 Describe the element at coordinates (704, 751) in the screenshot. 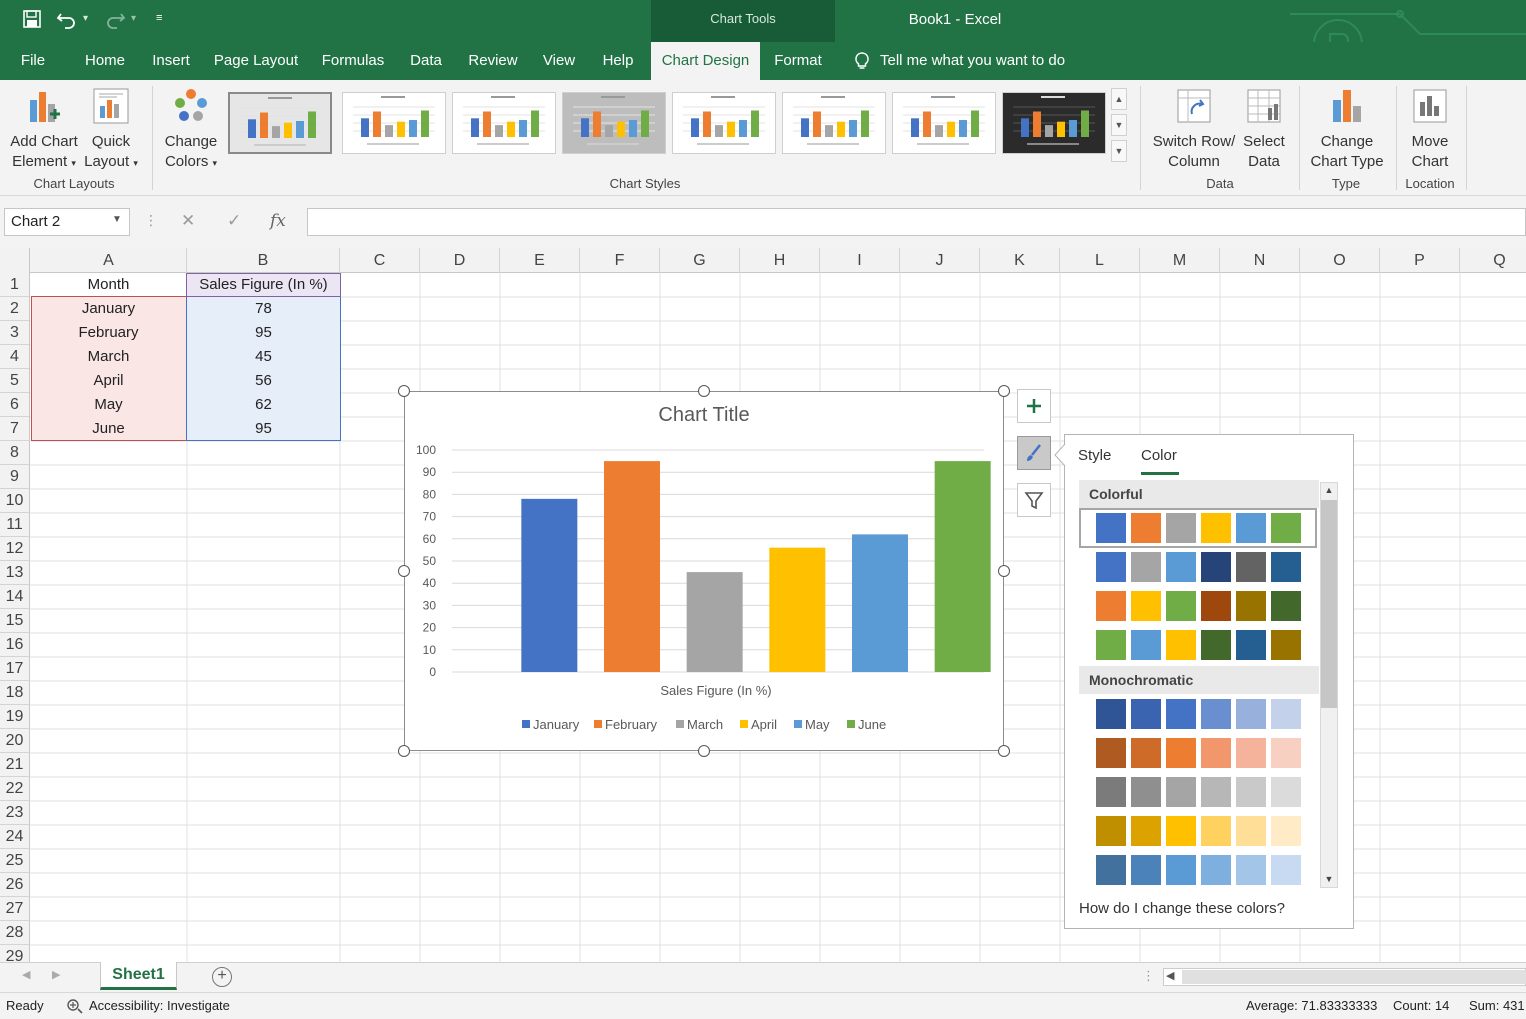

I see `resize-handle-s` at that location.